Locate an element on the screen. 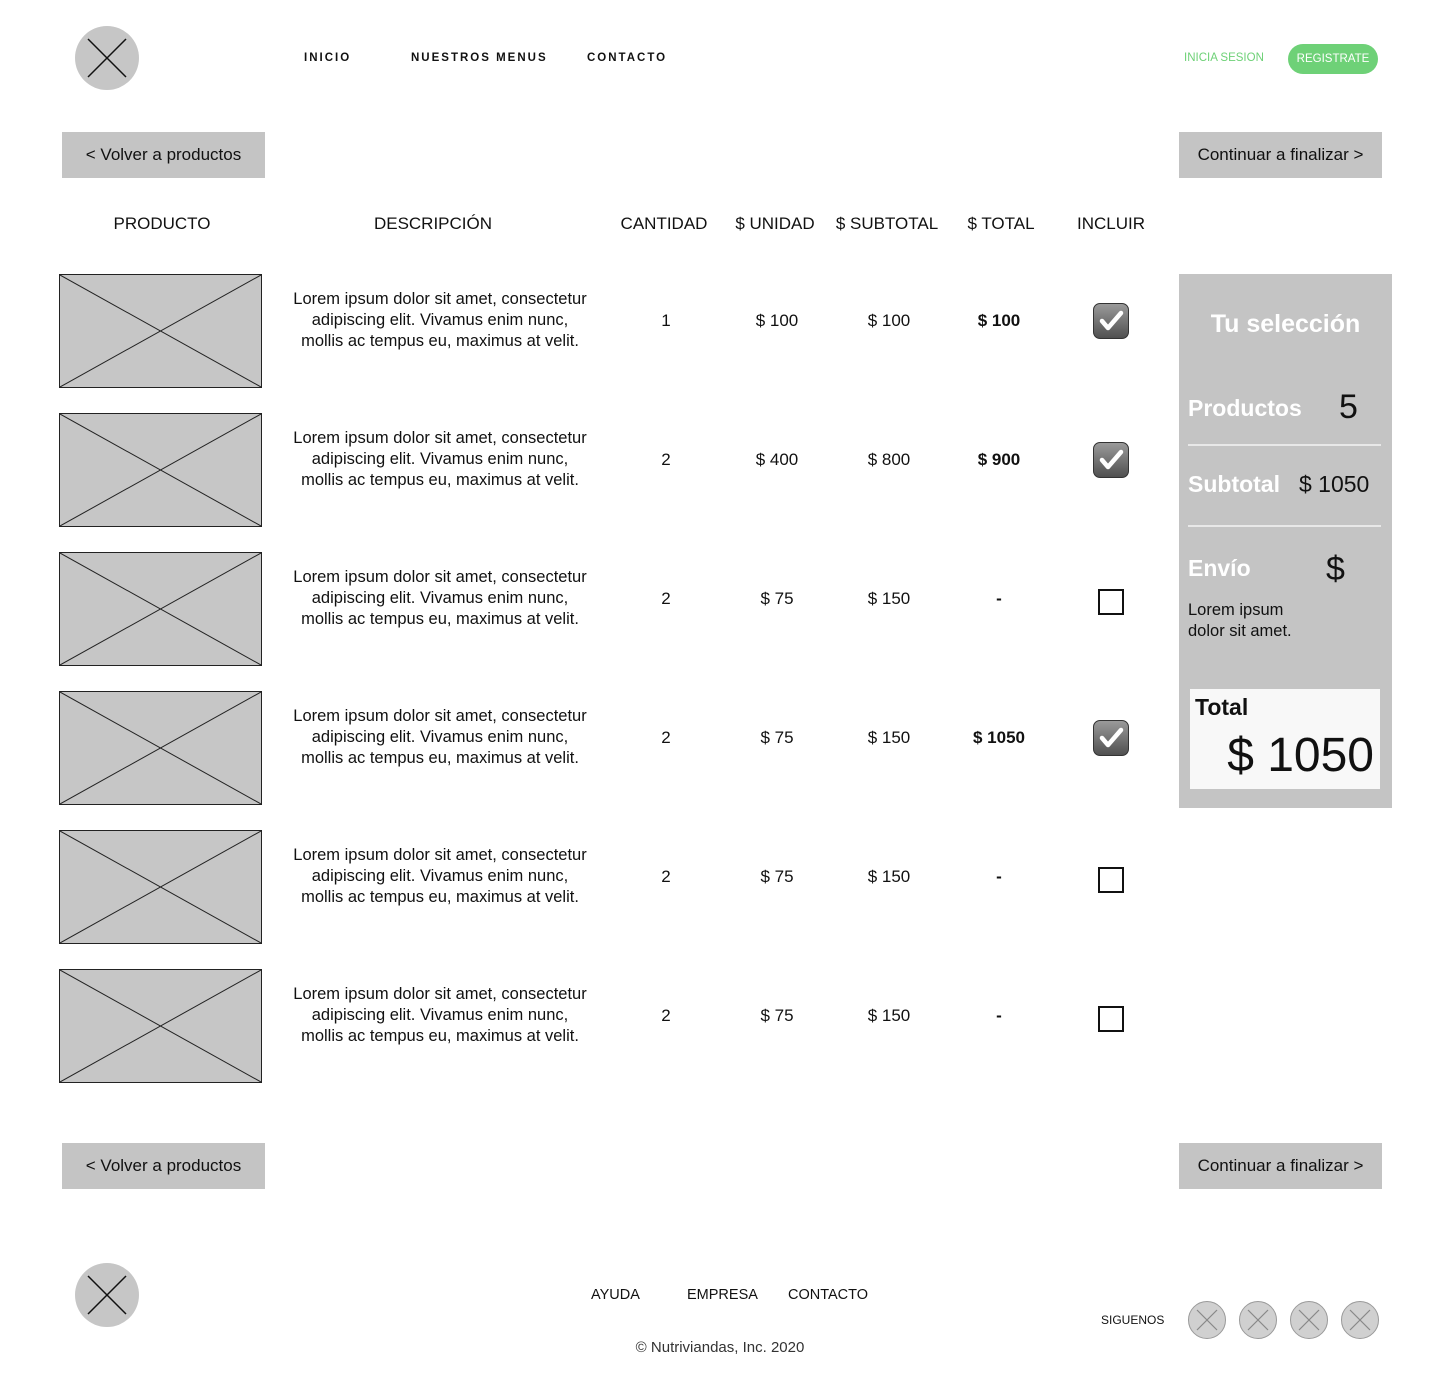 This screenshot has width=1440, height=1382. summary-subtotal-label: Subtotal is located at coordinates (1234, 484).